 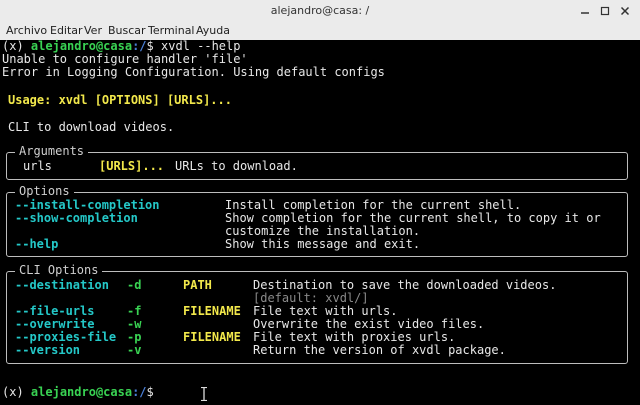 I want to click on argument-name: urls, so click(x=37, y=166).